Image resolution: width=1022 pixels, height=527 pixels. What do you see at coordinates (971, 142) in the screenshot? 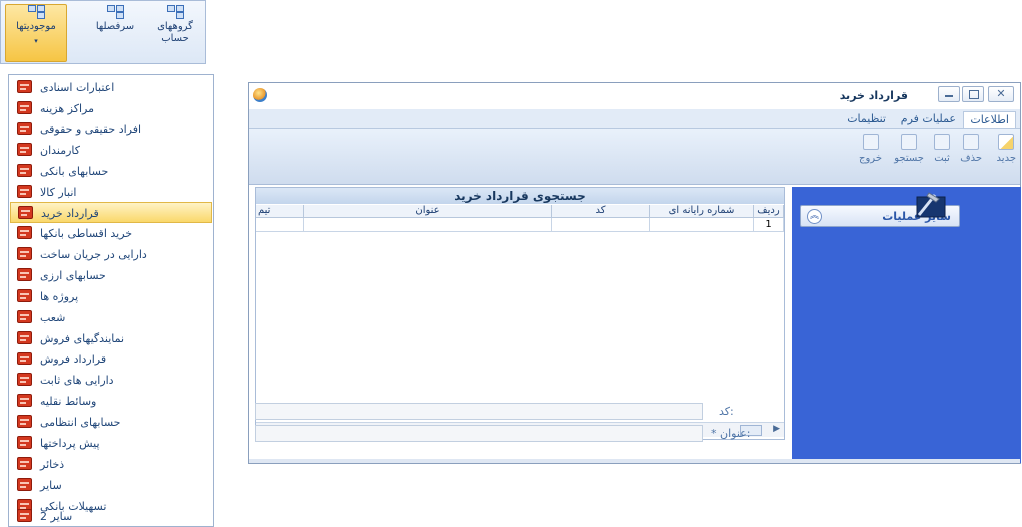
I see `delete-icon` at bounding box center [971, 142].